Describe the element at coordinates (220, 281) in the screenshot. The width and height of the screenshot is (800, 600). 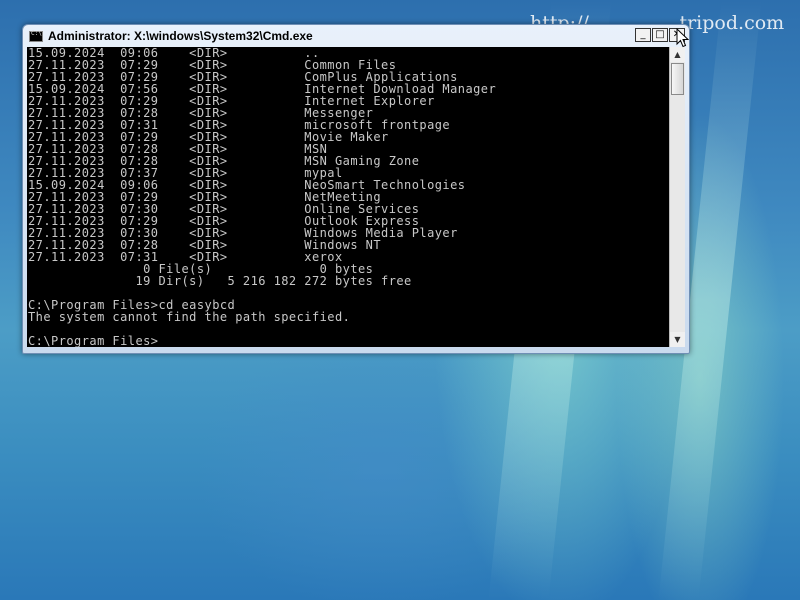
I see `console-line: 19 Dir(s) 5 216 182 272 bytes free` at that location.